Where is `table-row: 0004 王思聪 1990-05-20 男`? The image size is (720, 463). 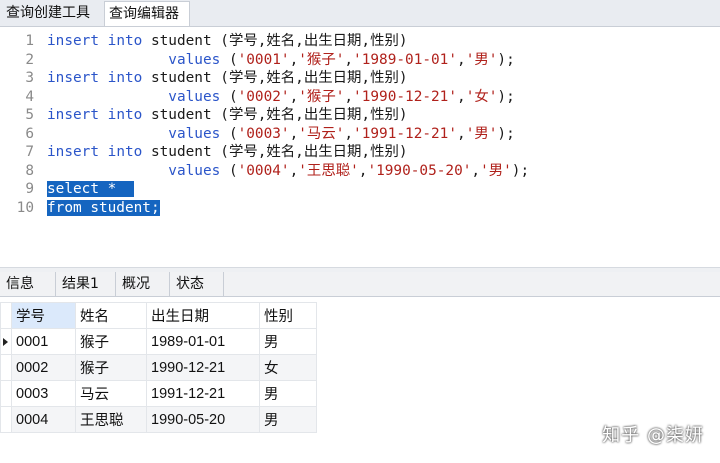 table-row: 0004 王思聪 1990-05-20 男 is located at coordinates (158, 419).